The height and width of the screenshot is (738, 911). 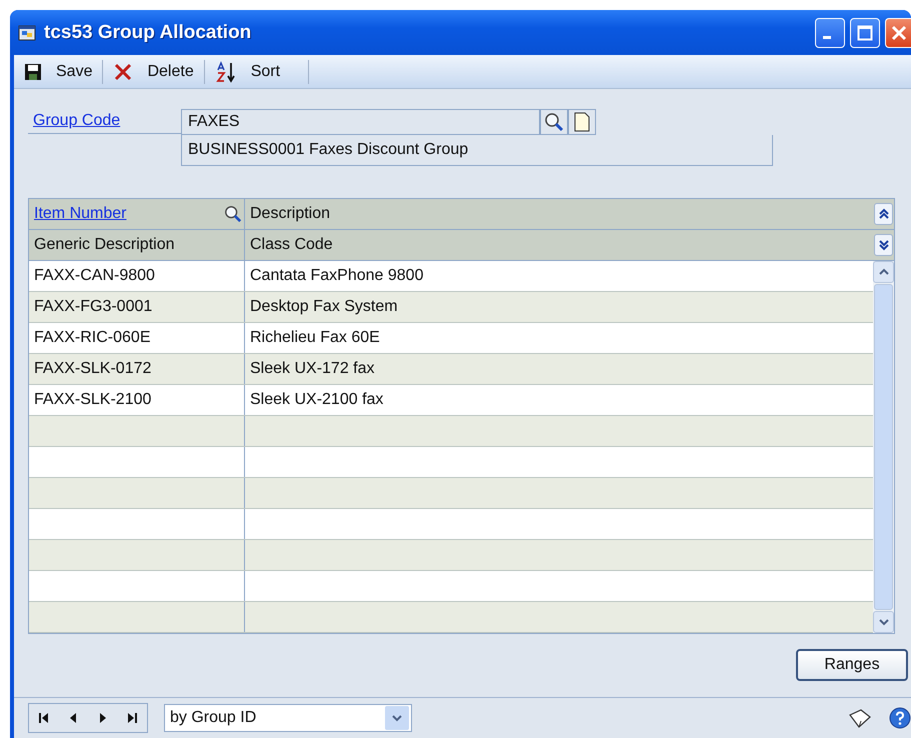 I want to click on first-icon, so click(x=44, y=718).